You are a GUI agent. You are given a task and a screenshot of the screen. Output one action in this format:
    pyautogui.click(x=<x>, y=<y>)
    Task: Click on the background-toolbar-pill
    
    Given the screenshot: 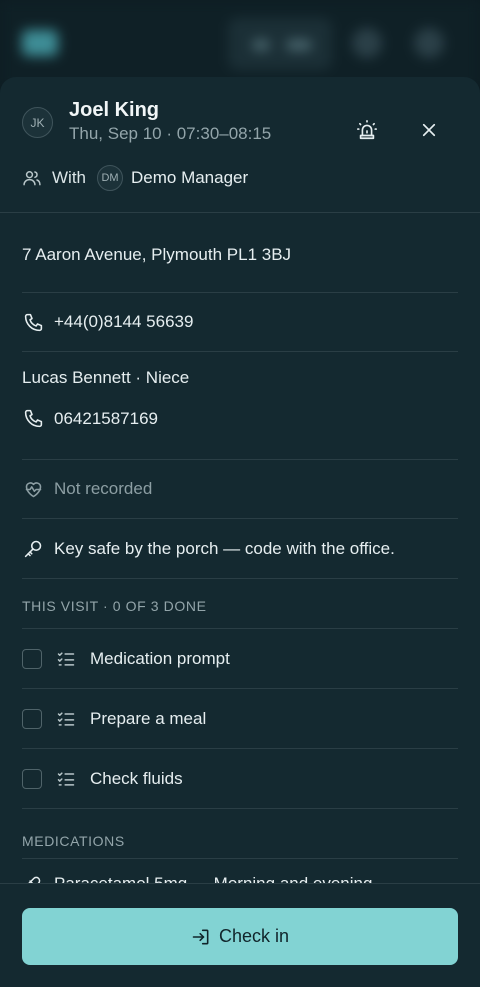 What is the action you would take?
    pyautogui.click(x=280, y=44)
    